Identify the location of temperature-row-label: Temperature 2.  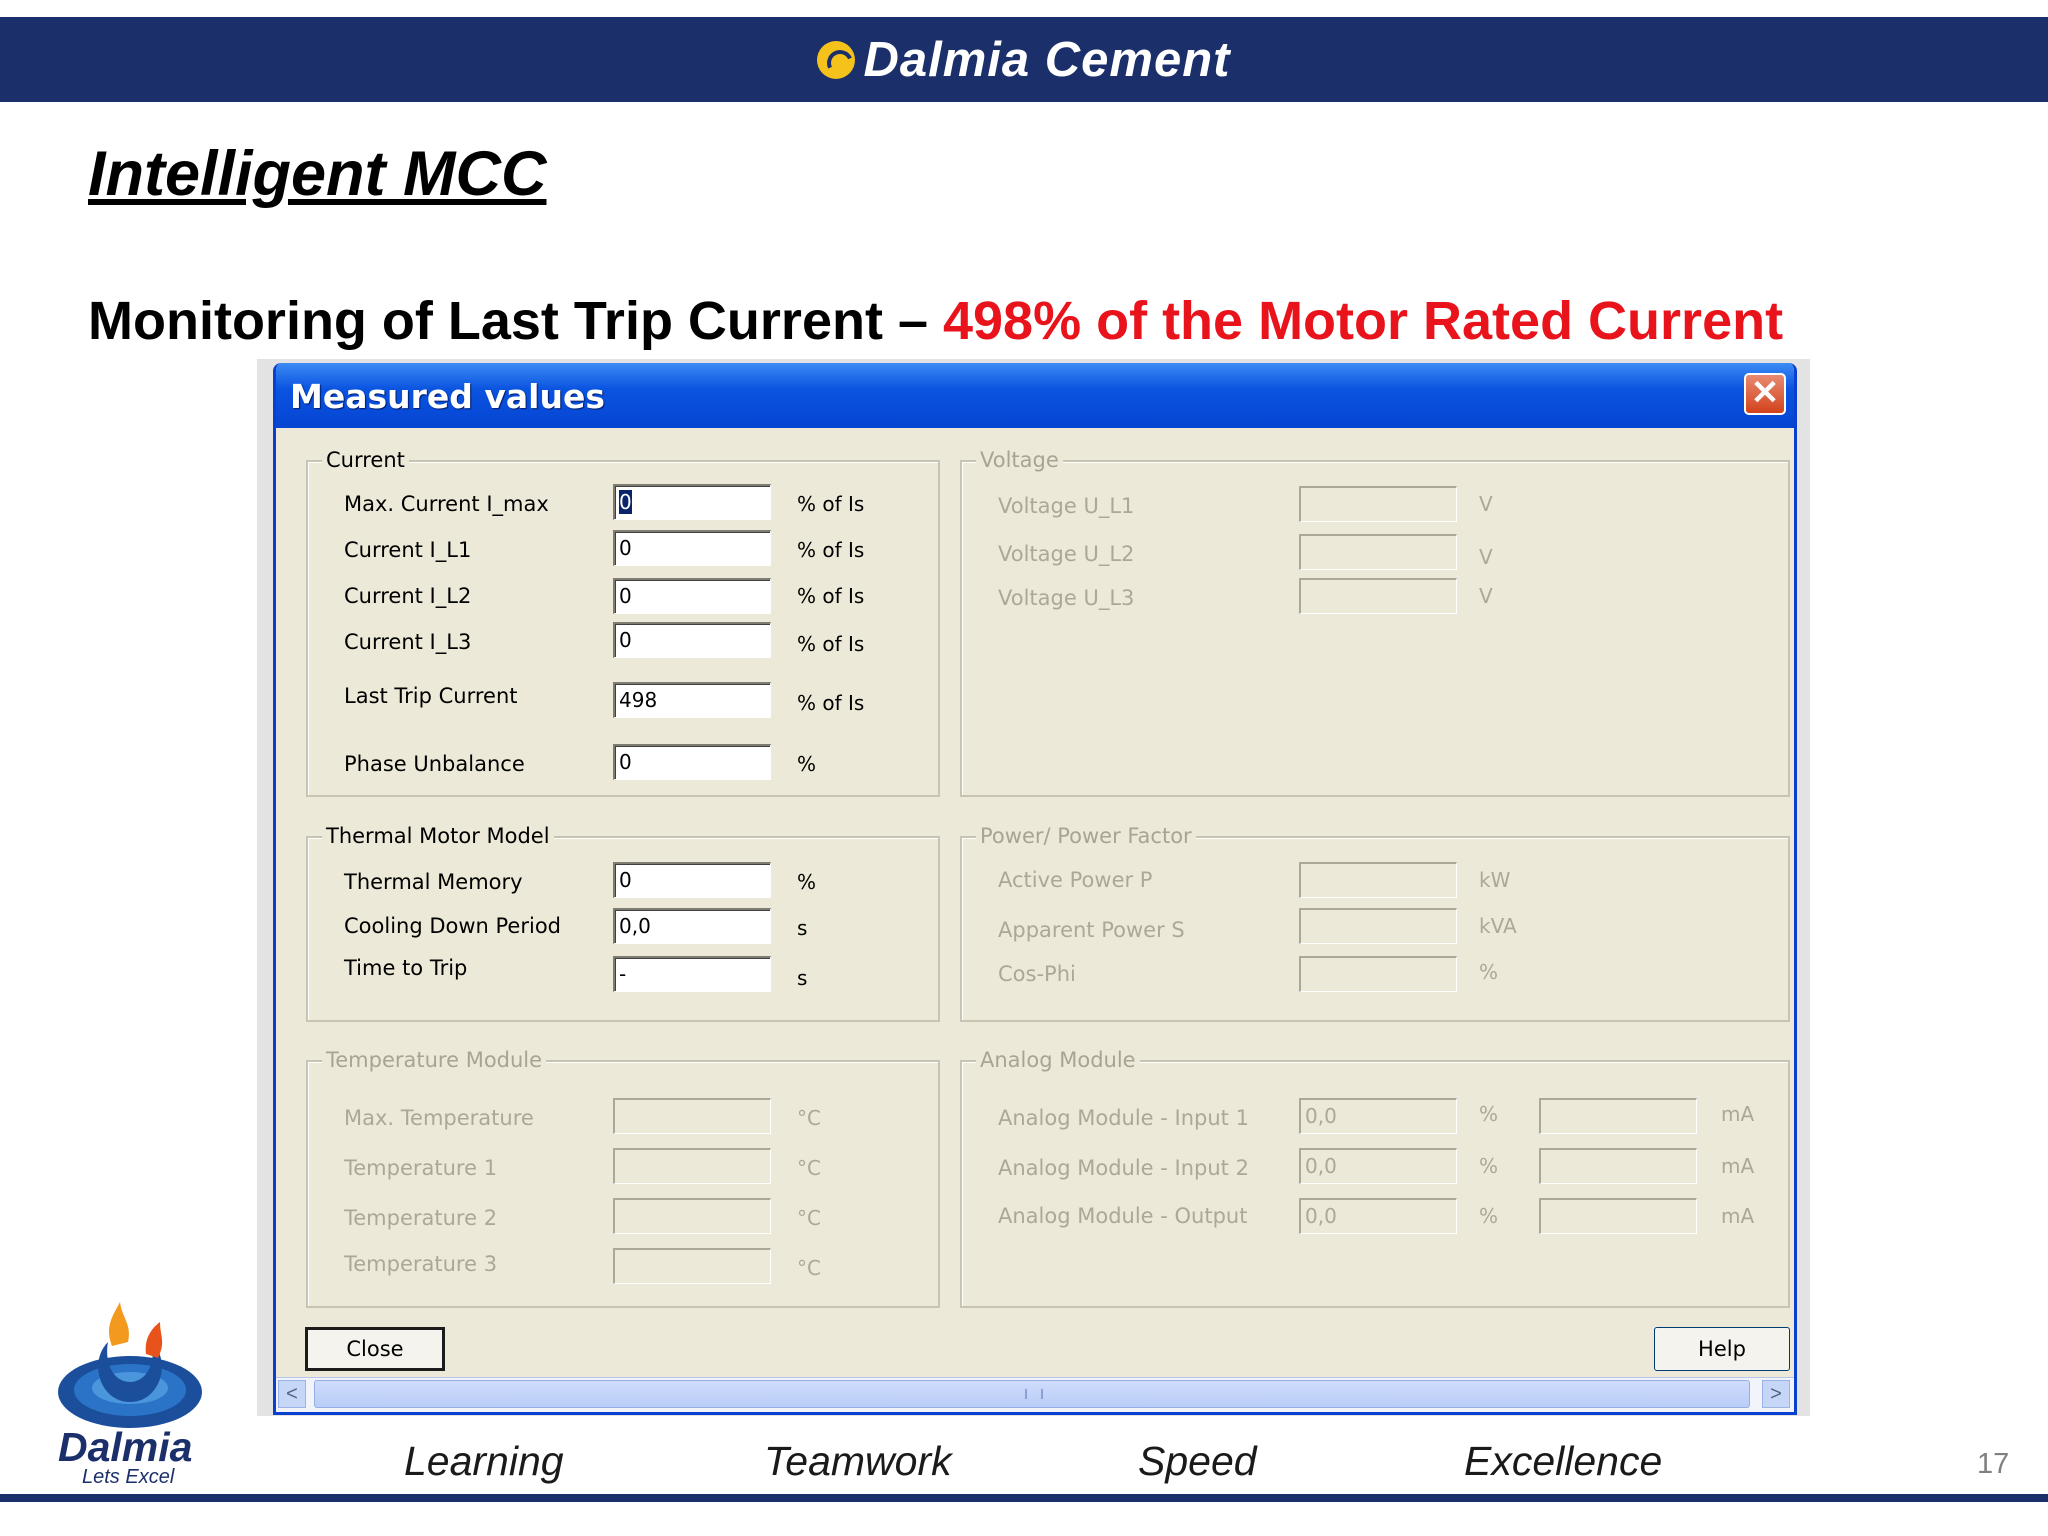
(421, 1218).